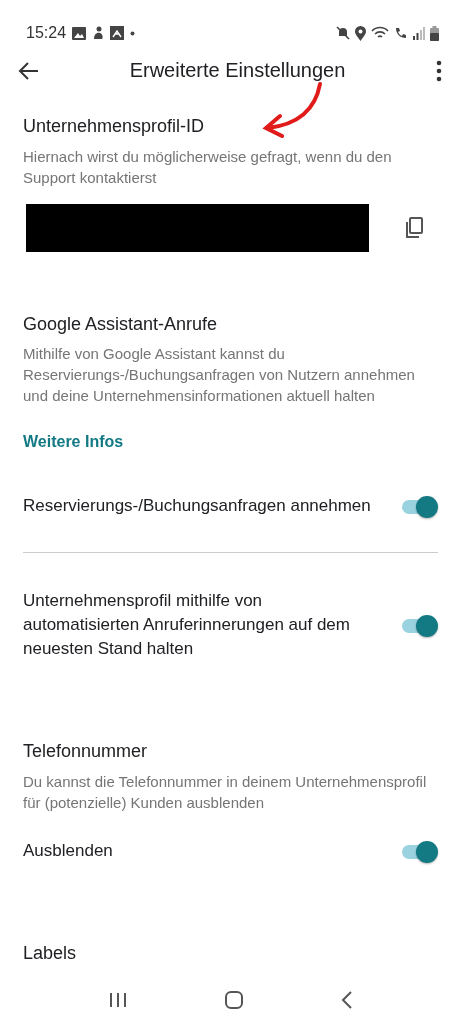 The image size is (461, 1024). Describe the element at coordinates (434, 33) in the screenshot. I see `battery-icon` at that location.